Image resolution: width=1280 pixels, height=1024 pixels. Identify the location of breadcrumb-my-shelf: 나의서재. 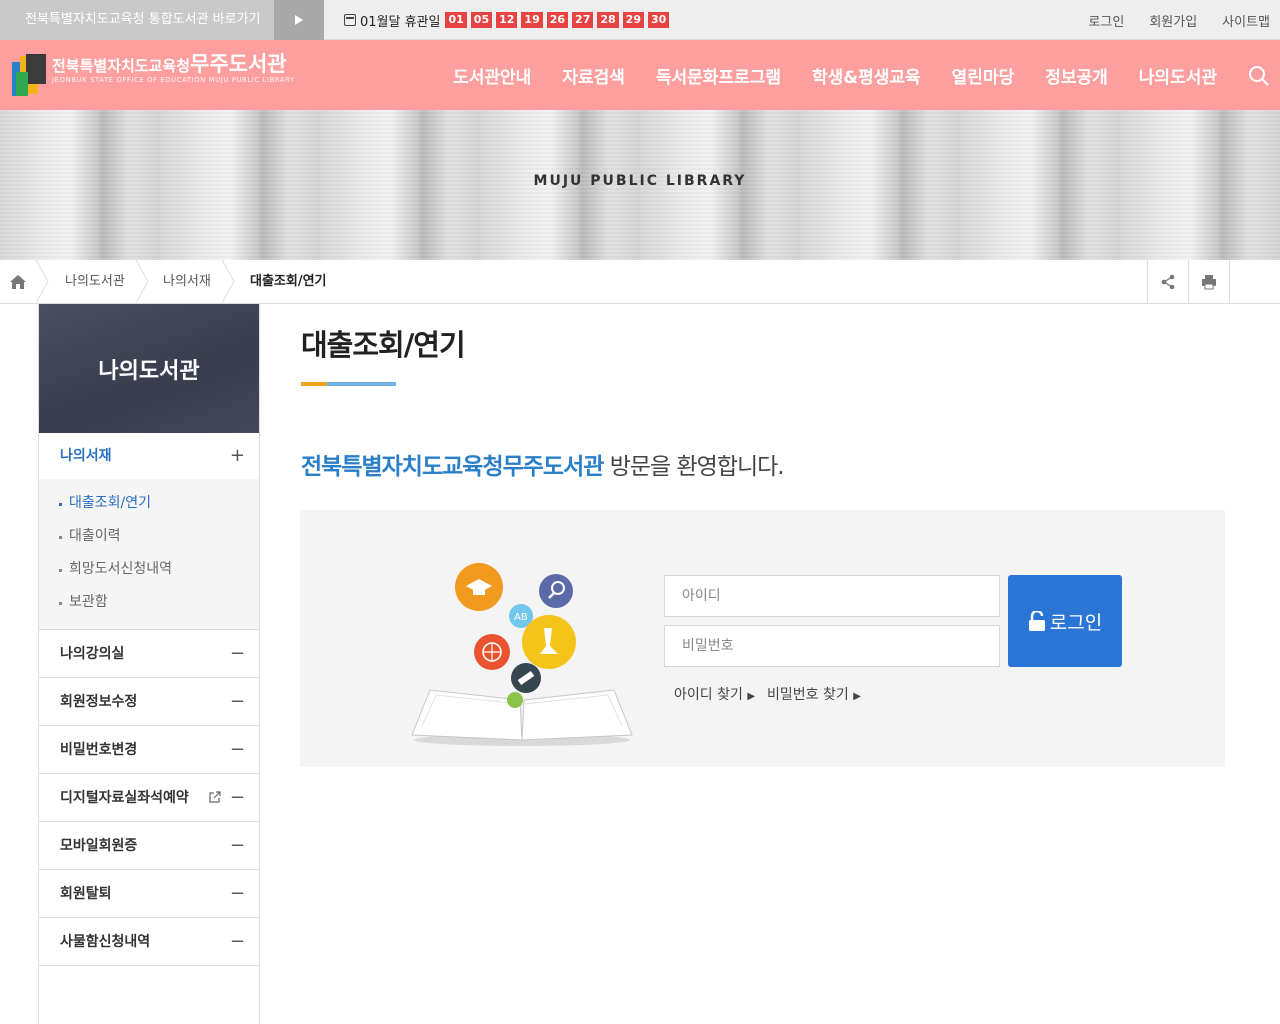
(187, 281).